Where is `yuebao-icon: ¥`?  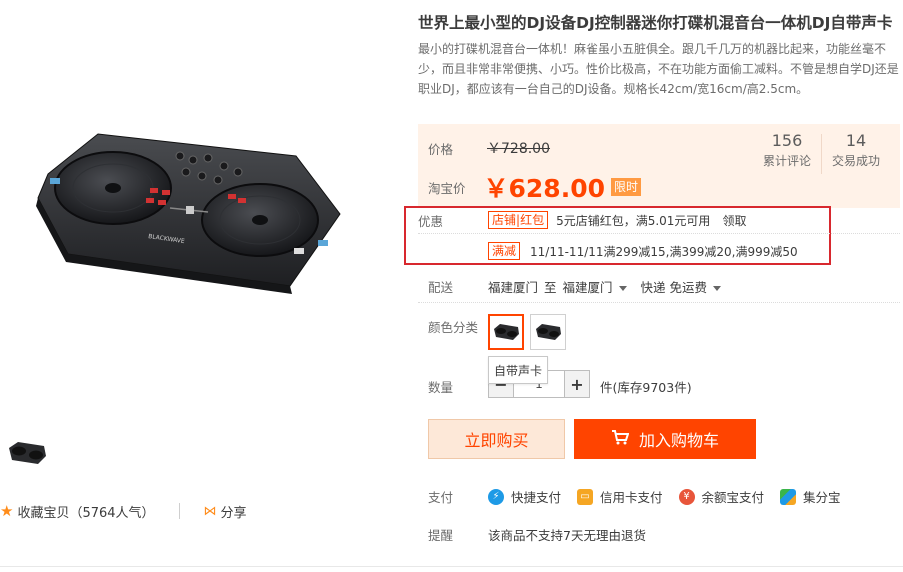 yuebao-icon: ¥ is located at coordinates (686, 496).